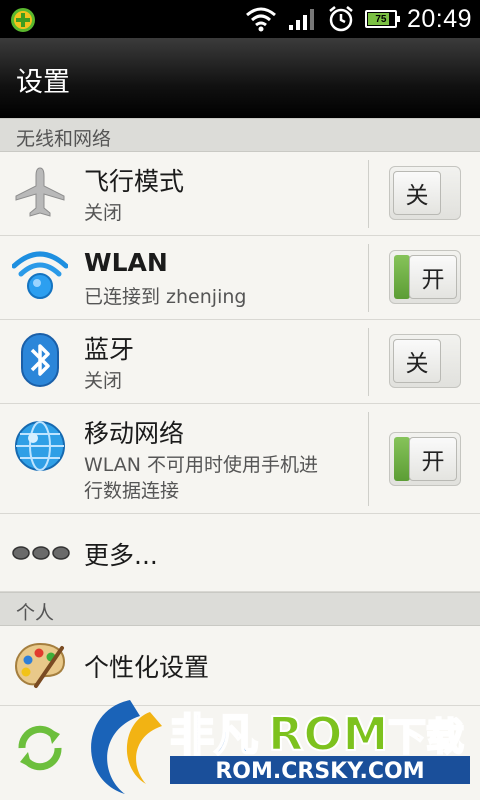 This screenshot has height=800, width=480. What do you see at coordinates (426, 737) in the screenshot?
I see `watermark-brand-3: 下载` at bounding box center [426, 737].